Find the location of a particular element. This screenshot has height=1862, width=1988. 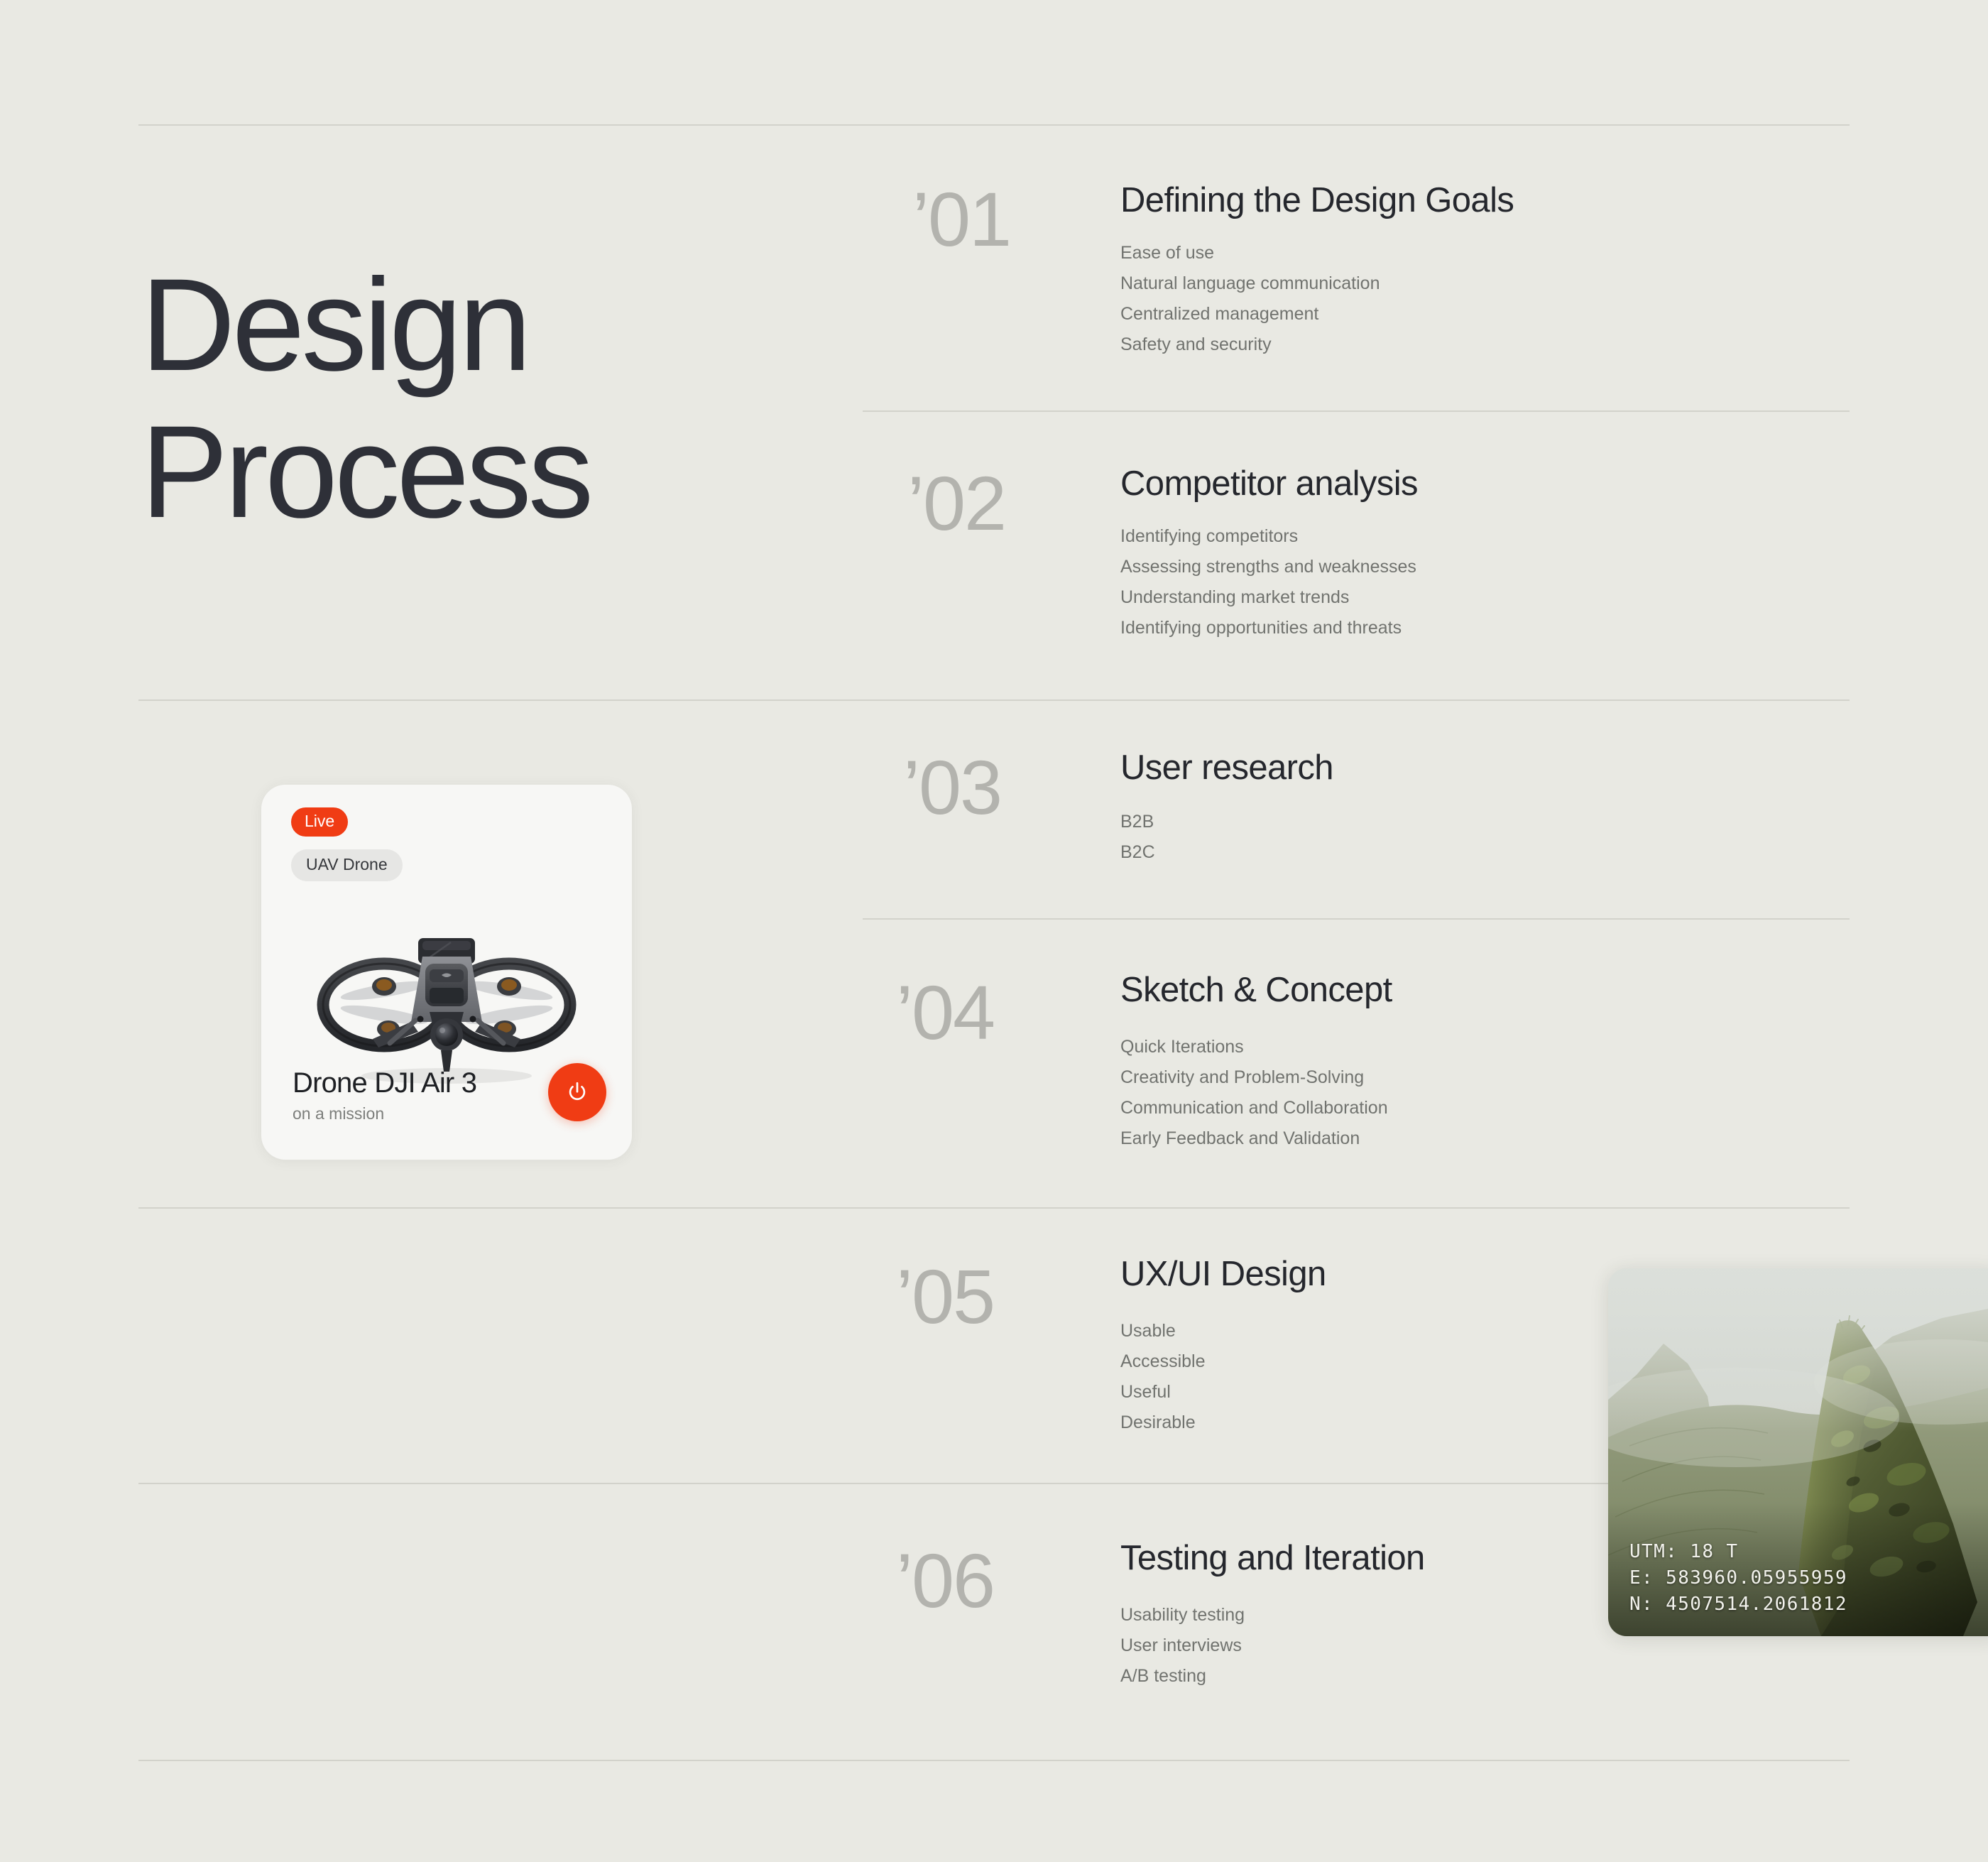

list-item: Communication and Collaboration is located at coordinates (1254, 1108).